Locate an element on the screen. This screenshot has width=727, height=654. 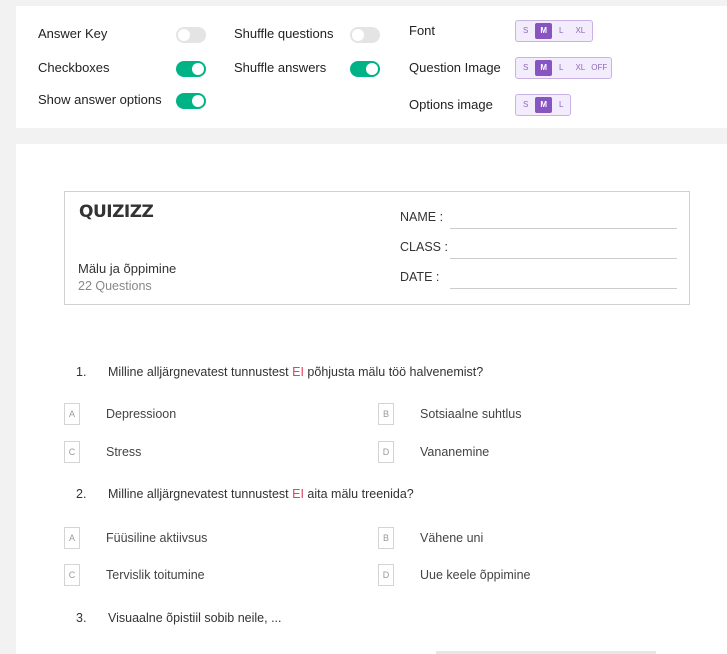
q1-option-c: C Stress is located at coordinates (102, 452).